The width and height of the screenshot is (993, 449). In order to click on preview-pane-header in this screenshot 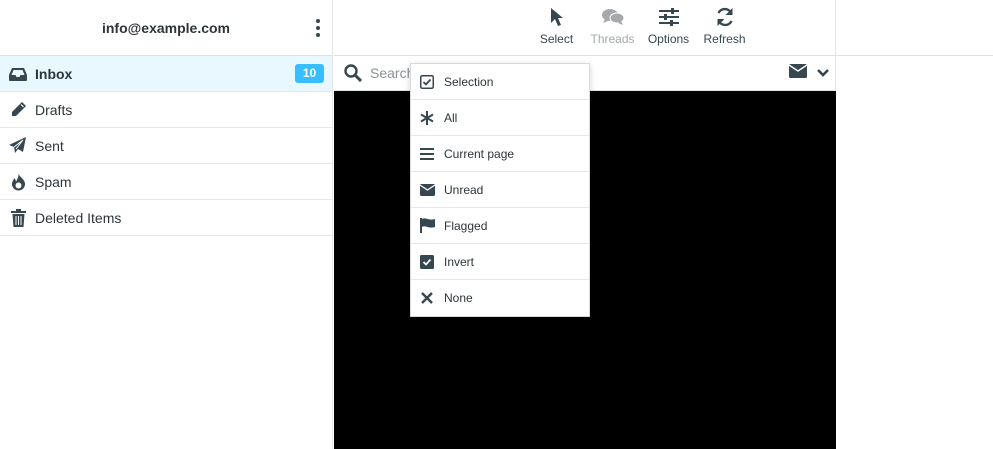, I will do `click(914, 28)`.